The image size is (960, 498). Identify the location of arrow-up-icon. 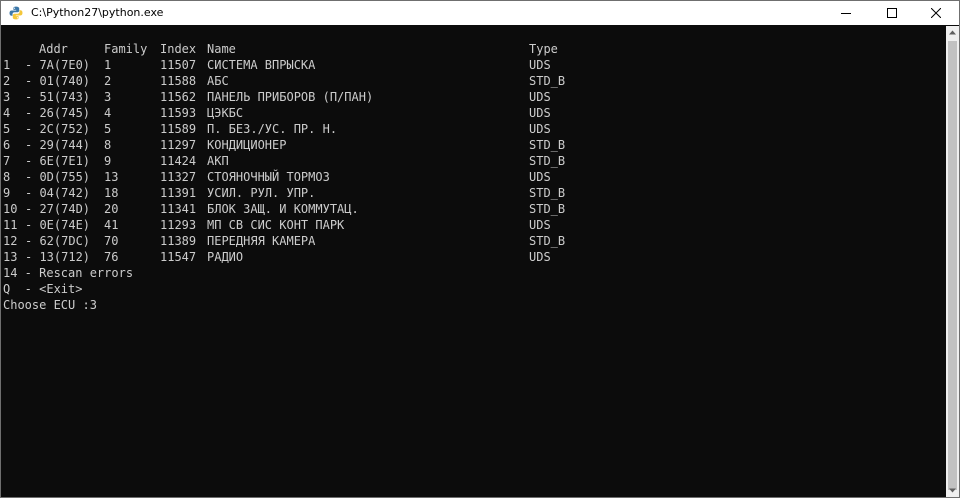
(952, 32).